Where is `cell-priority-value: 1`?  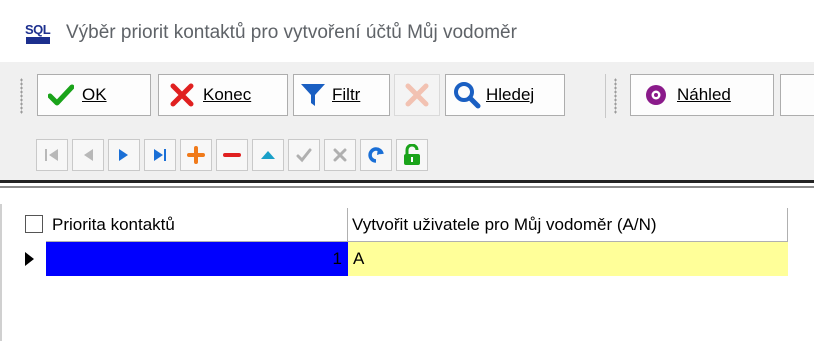
cell-priority-value: 1 is located at coordinates (337, 258).